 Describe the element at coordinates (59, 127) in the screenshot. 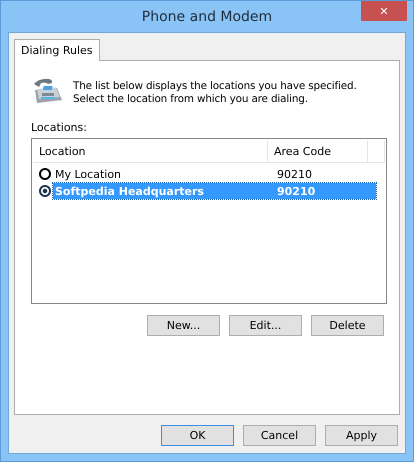

I see `locations-label: Locations:` at that location.